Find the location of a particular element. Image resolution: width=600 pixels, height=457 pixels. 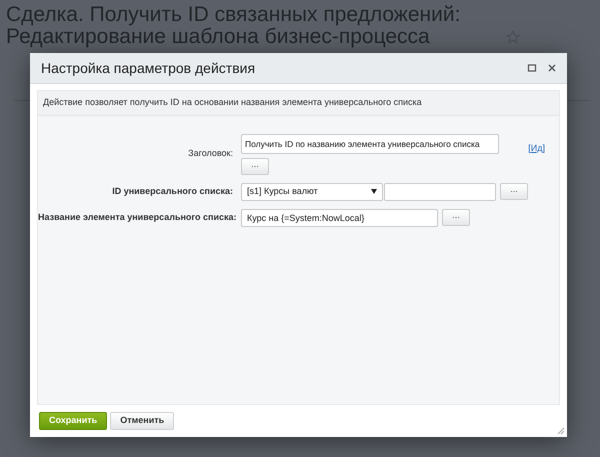

resize-grip-icon is located at coordinates (561, 431).